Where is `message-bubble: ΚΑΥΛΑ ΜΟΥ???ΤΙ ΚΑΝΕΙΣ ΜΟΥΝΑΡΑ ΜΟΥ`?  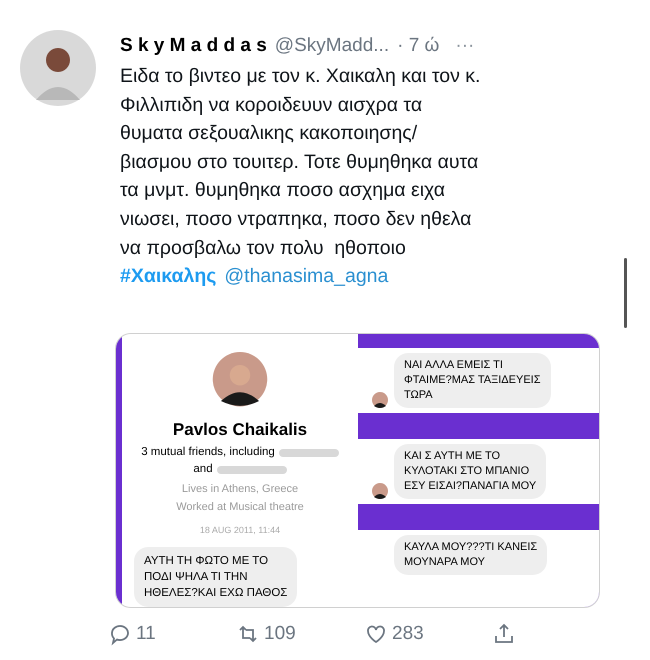 message-bubble: ΚΑΥΛΑ ΜΟΥ???ΤΙ ΚΑΝΕΙΣ ΜΟΥΝΑΡΑ ΜΟΥ is located at coordinates (471, 555).